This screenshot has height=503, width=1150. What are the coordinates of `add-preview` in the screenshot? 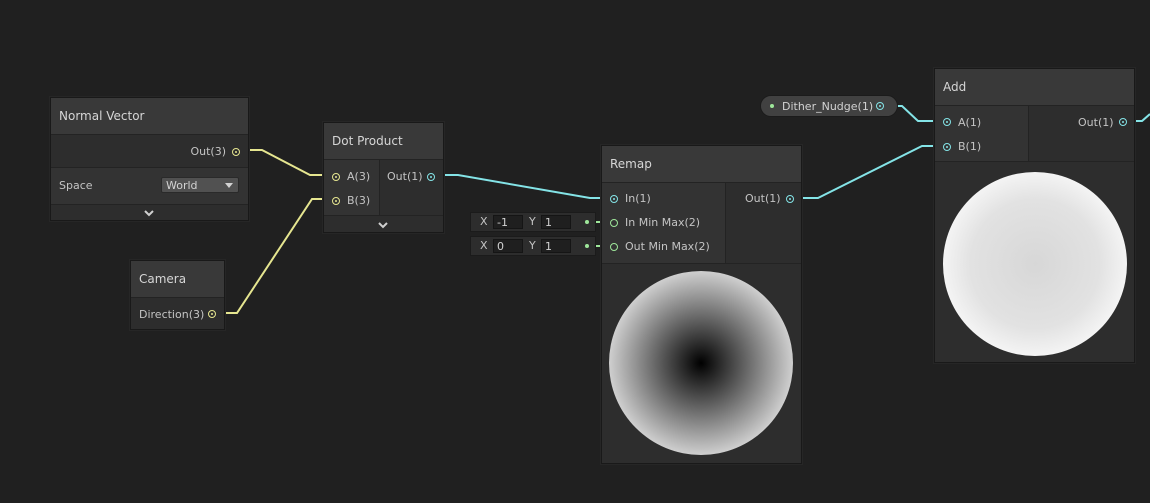 It's located at (1034, 261).